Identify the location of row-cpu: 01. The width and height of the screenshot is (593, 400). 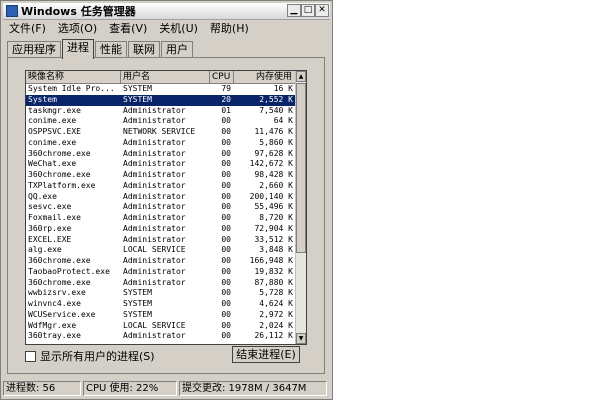
(226, 110).